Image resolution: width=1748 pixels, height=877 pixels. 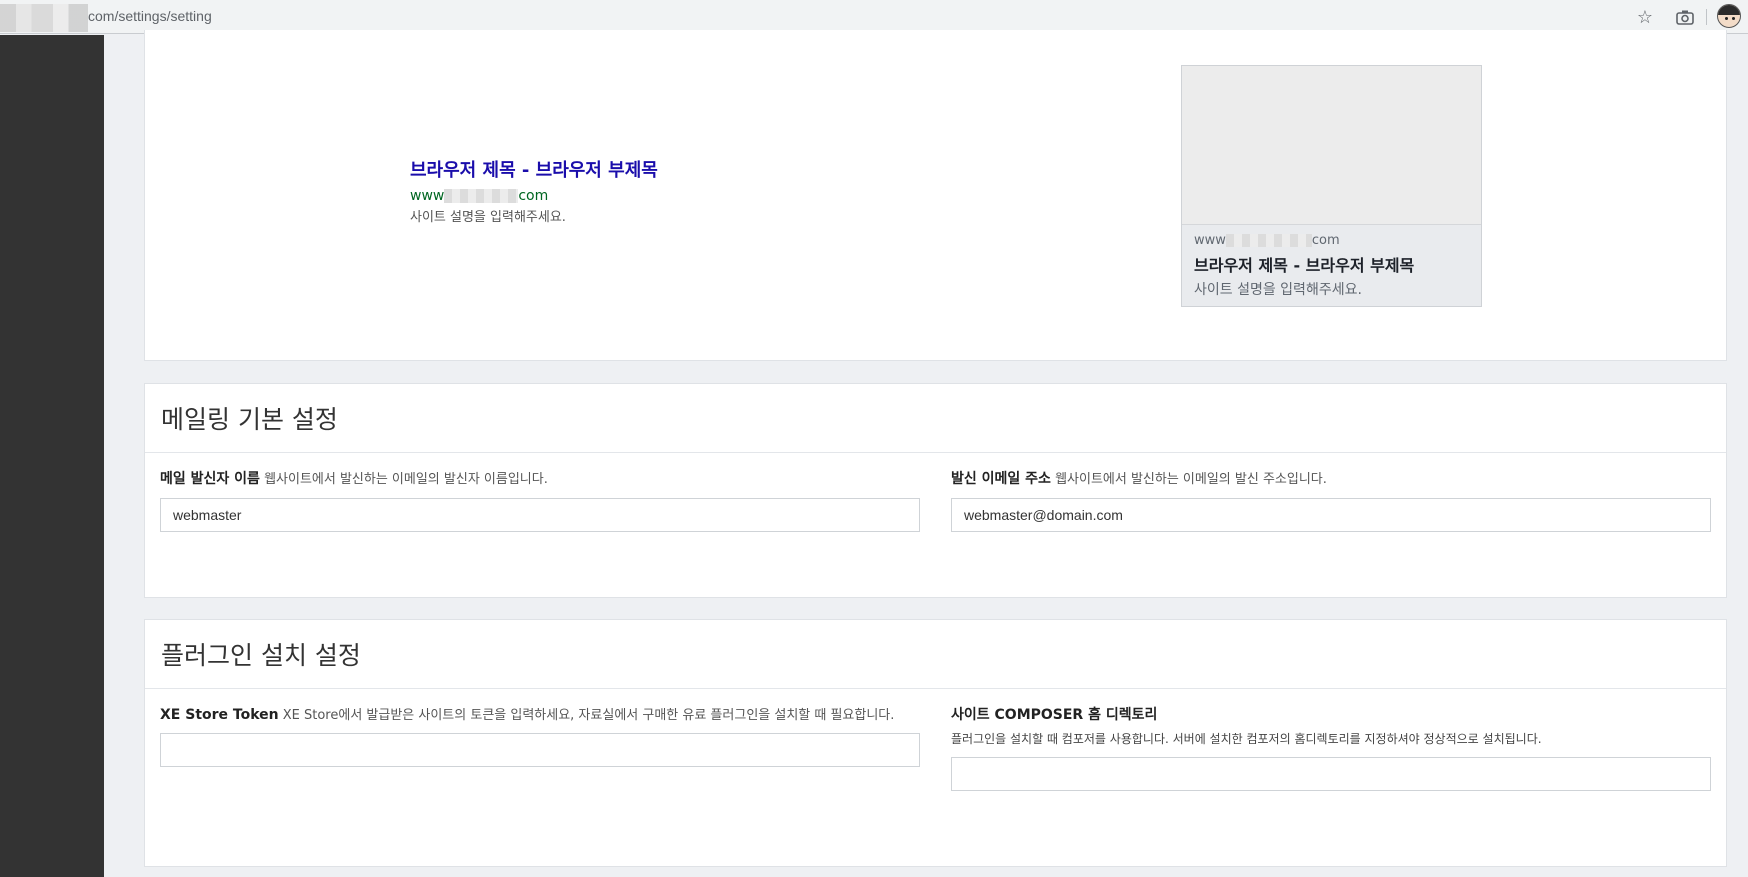 What do you see at coordinates (249, 419) in the screenshot?
I see `panel-title: 메일링 기본 설정` at bounding box center [249, 419].